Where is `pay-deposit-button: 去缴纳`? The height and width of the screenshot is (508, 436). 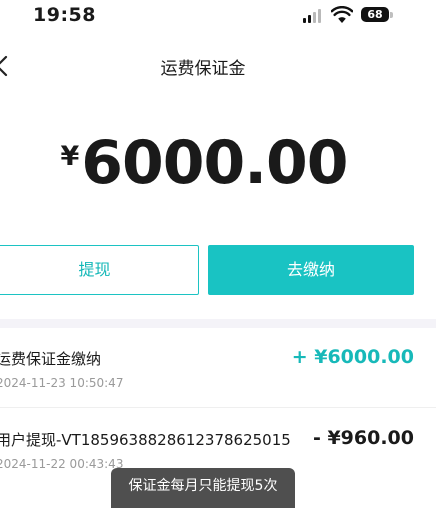
pay-deposit-button: 去缴纳 is located at coordinates (311, 270).